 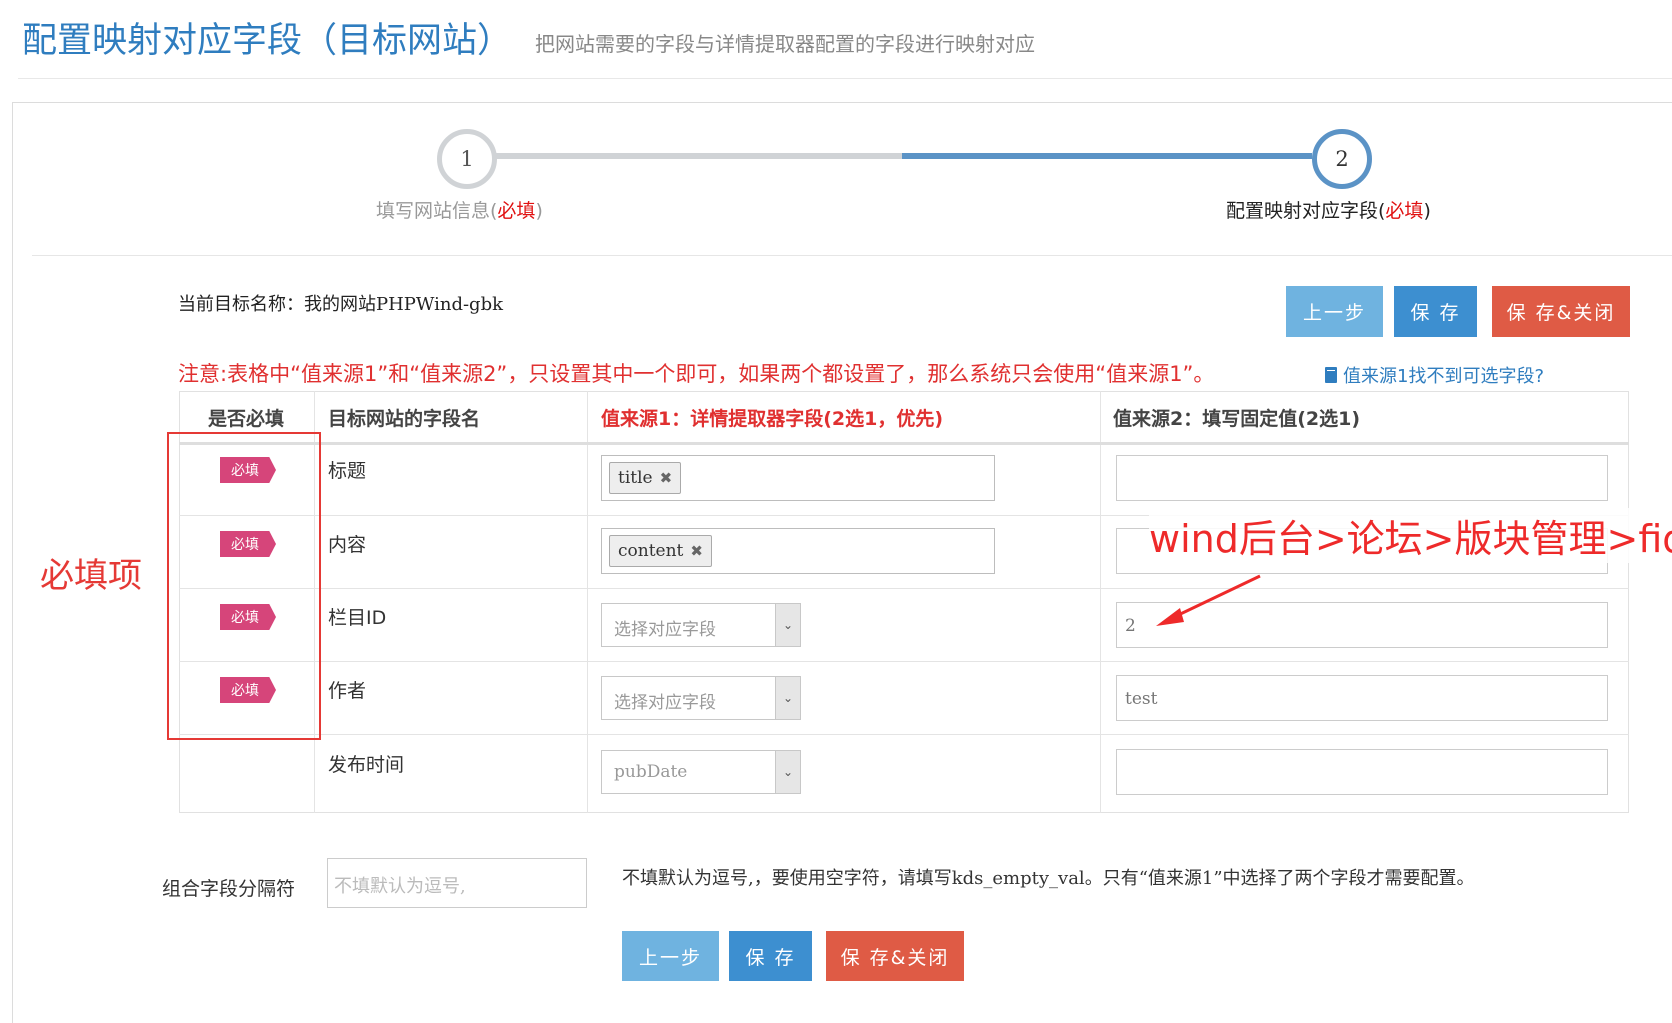 I want to click on wizard-step-2-required: 必填, so click(x=1404, y=211).